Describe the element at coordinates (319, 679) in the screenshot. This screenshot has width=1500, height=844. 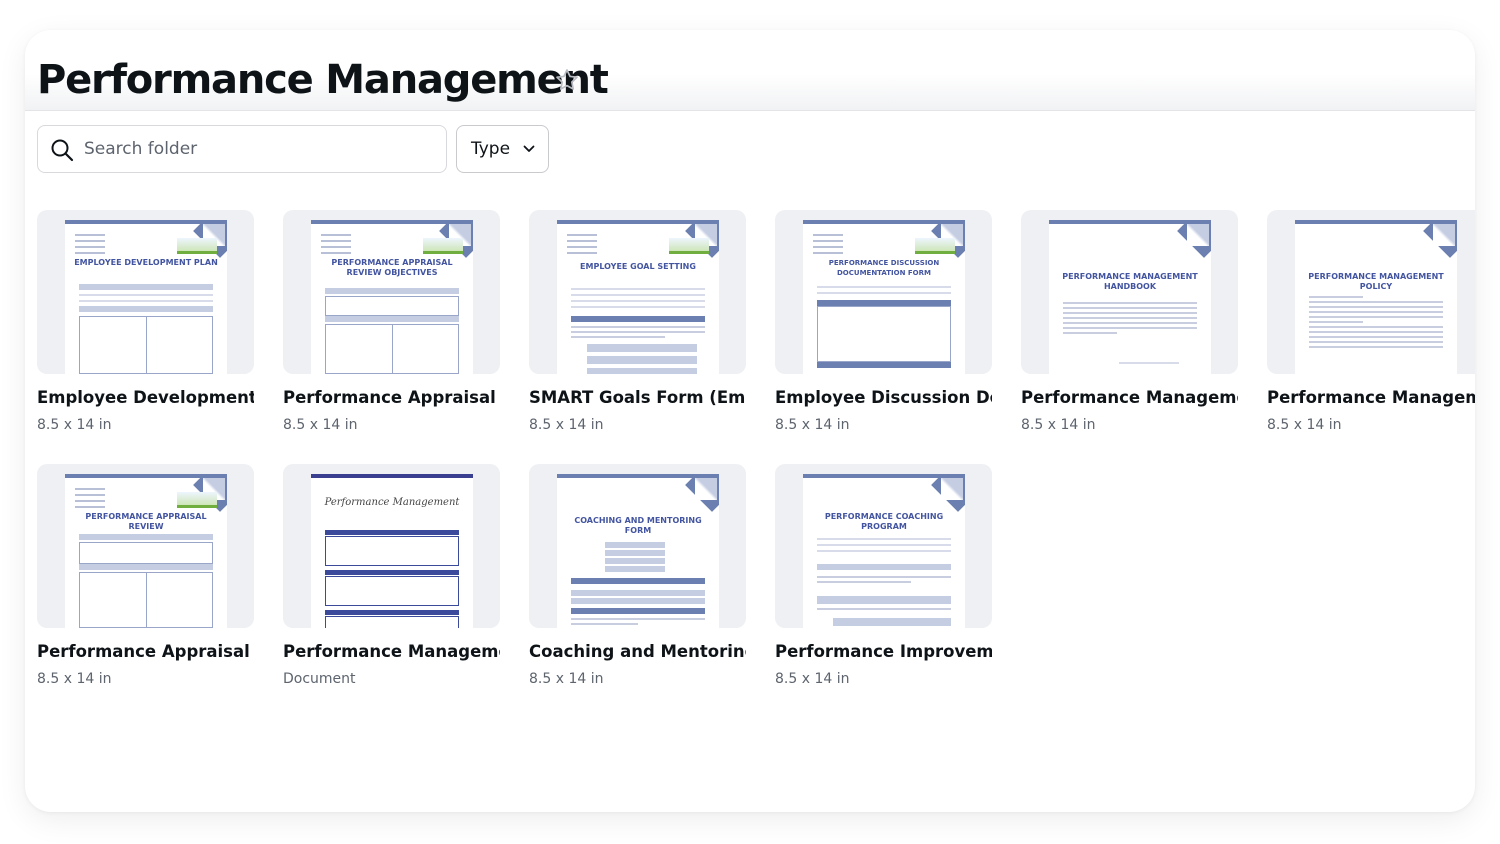
I see `design-type: Document` at that location.